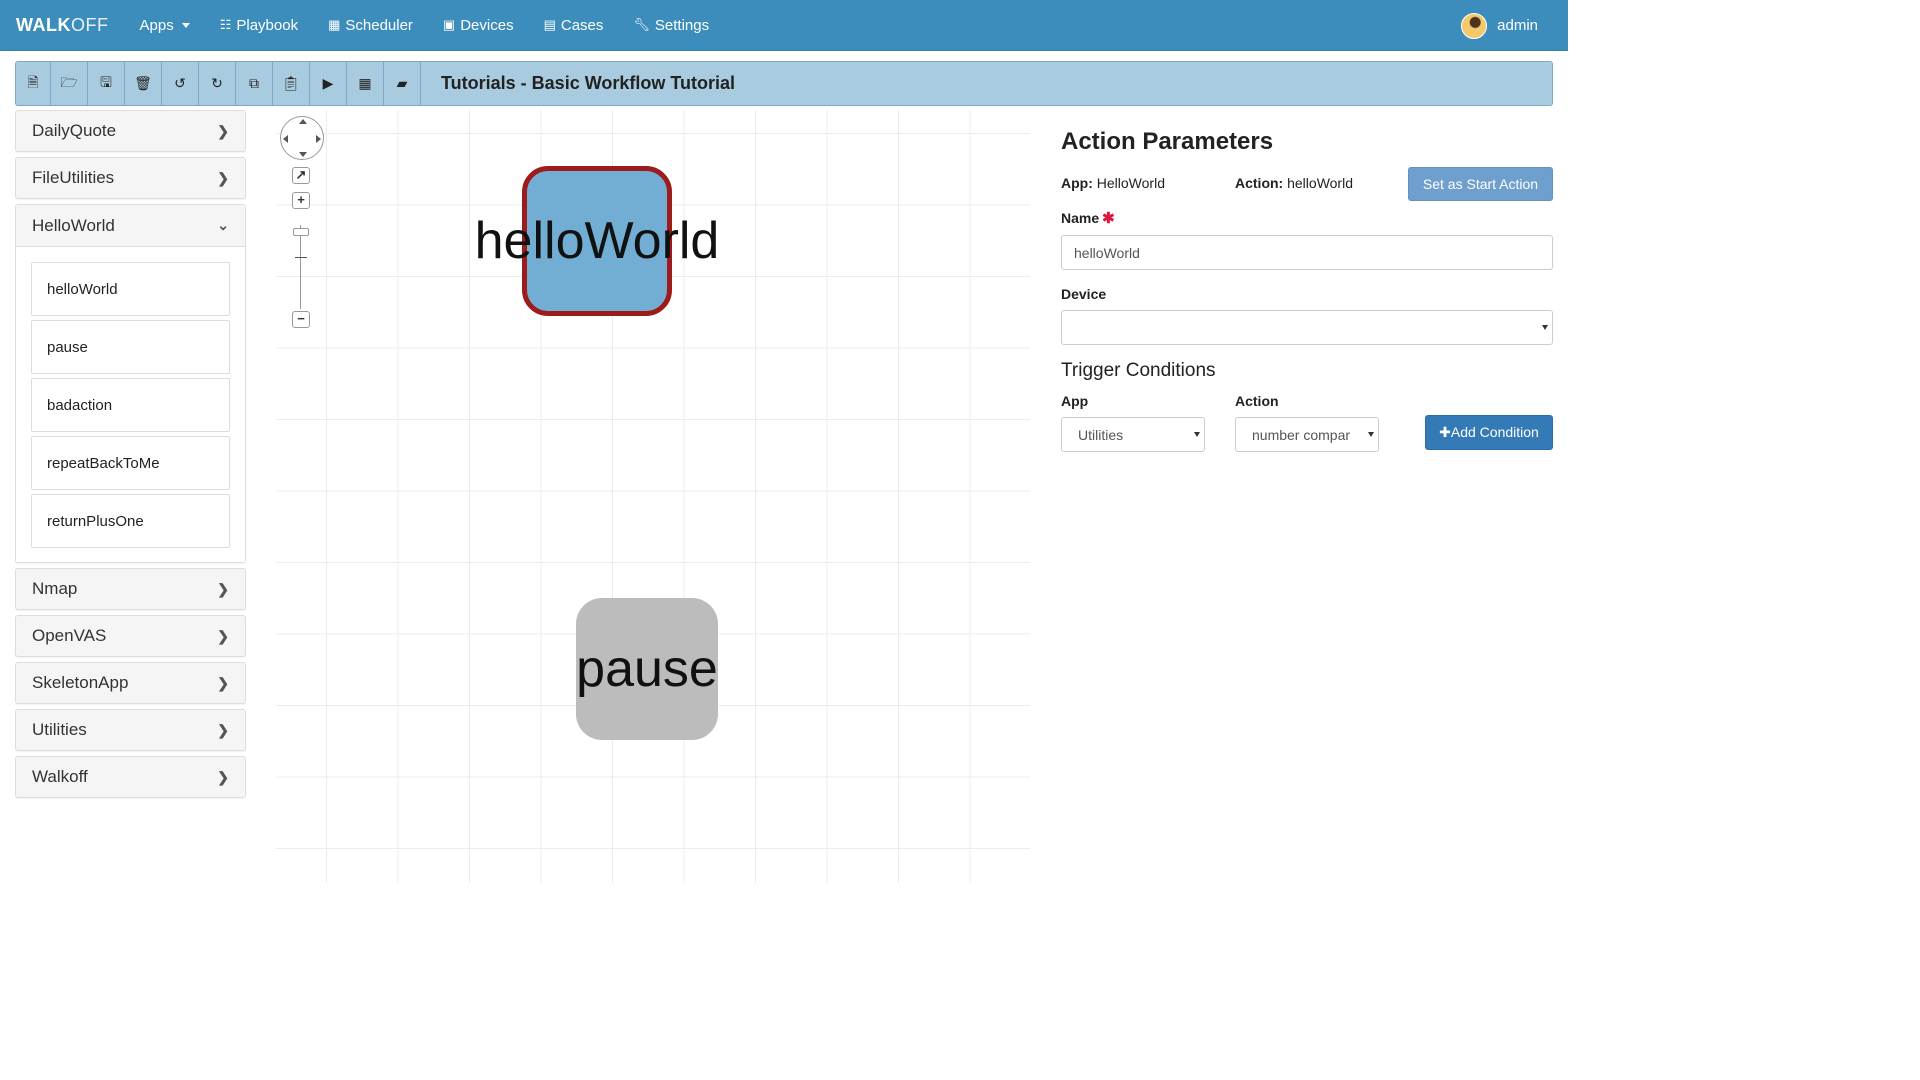  What do you see at coordinates (1489, 432) in the screenshot?
I see `add-condition-button: ✚Add Condition` at bounding box center [1489, 432].